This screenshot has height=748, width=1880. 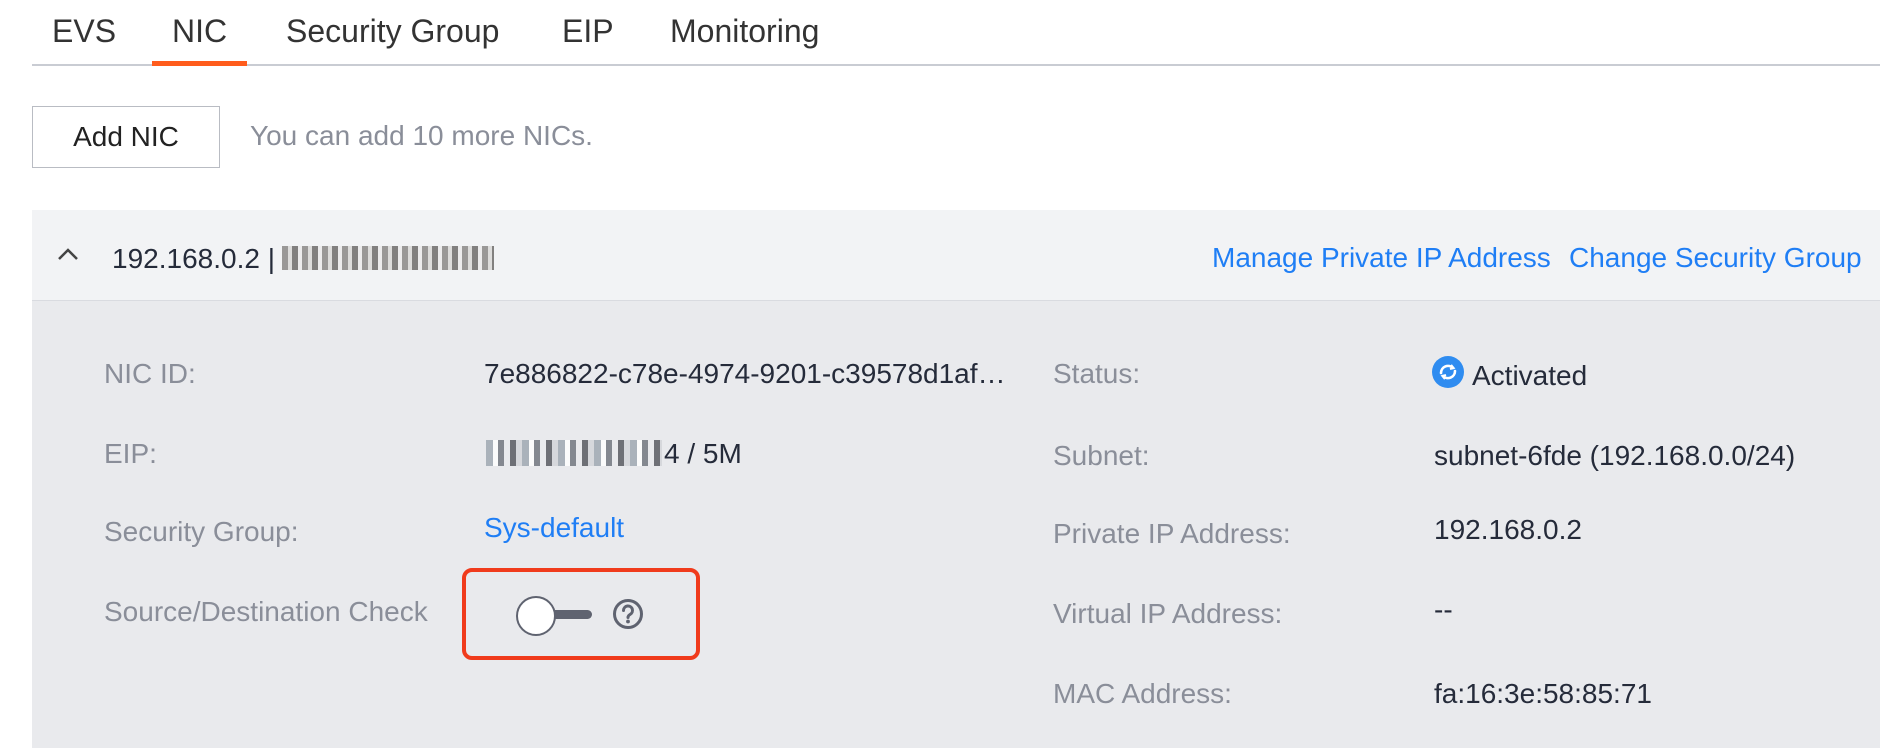 What do you see at coordinates (1097, 373) in the screenshot?
I see `status-label: Status:` at bounding box center [1097, 373].